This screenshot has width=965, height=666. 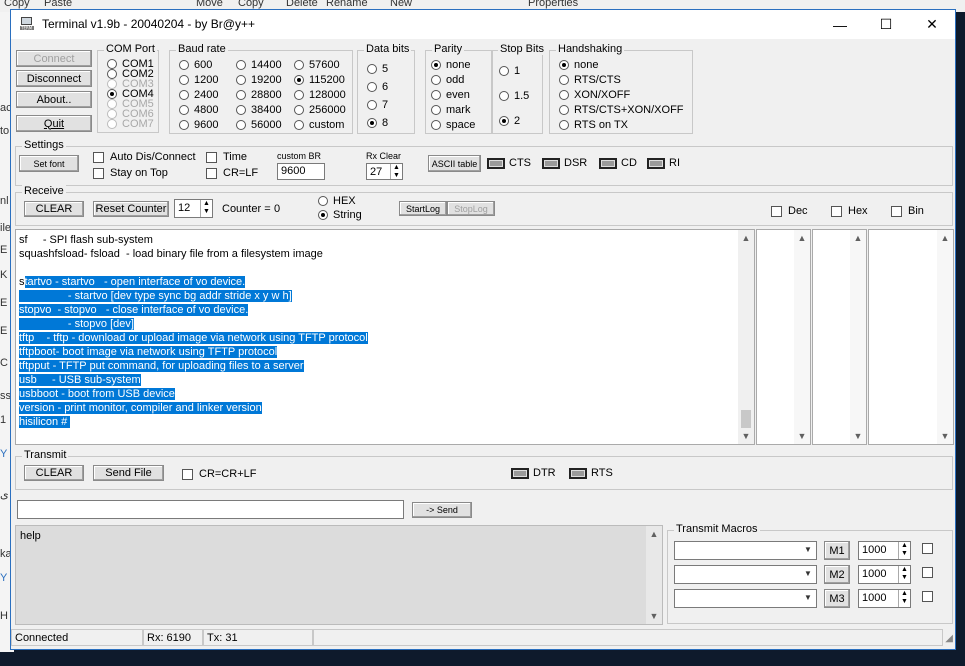 What do you see at coordinates (533, 473) in the screenshot?
I see `dtr-toggle: DTR` at bounding box center [533, 473].